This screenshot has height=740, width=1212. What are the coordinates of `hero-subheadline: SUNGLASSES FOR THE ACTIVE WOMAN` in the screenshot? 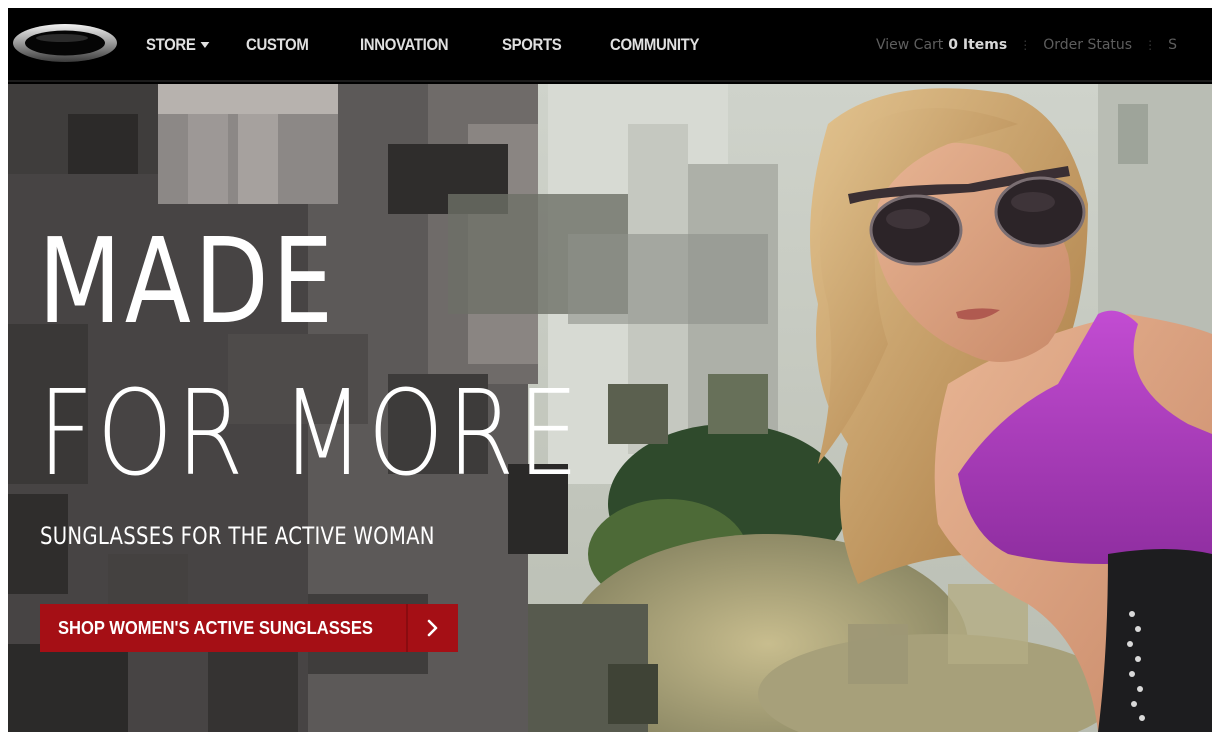 It's located at (237, 536).